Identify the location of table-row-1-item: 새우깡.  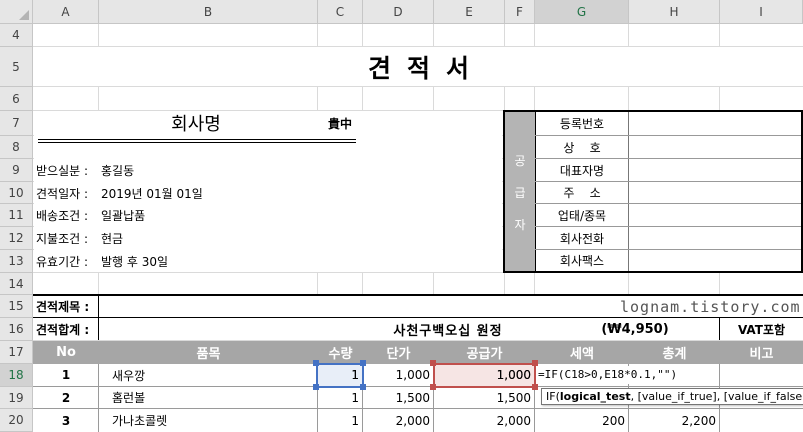
(210, 375).